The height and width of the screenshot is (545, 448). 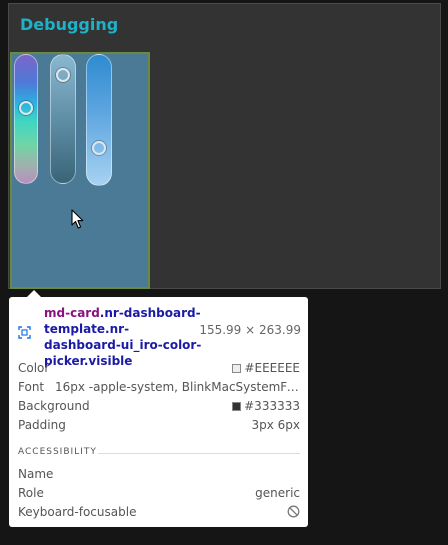 What do you see at coordinates (275, 425) in the screenshot?
I see `padding-value: 3px 6px` at bounding box center [275, 425].